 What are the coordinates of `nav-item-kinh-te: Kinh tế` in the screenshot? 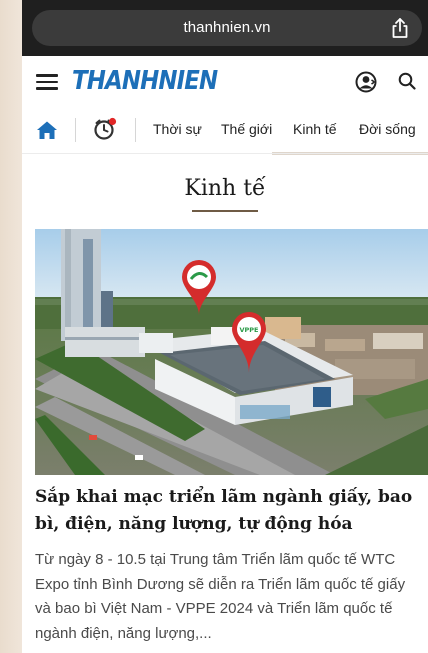 It's located at (315, 129).